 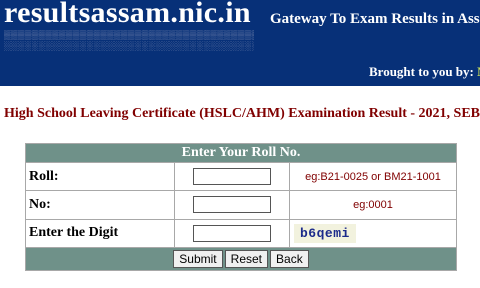 I want to click on form-title: Enter Your Roll No., so click(x=241, y=153).